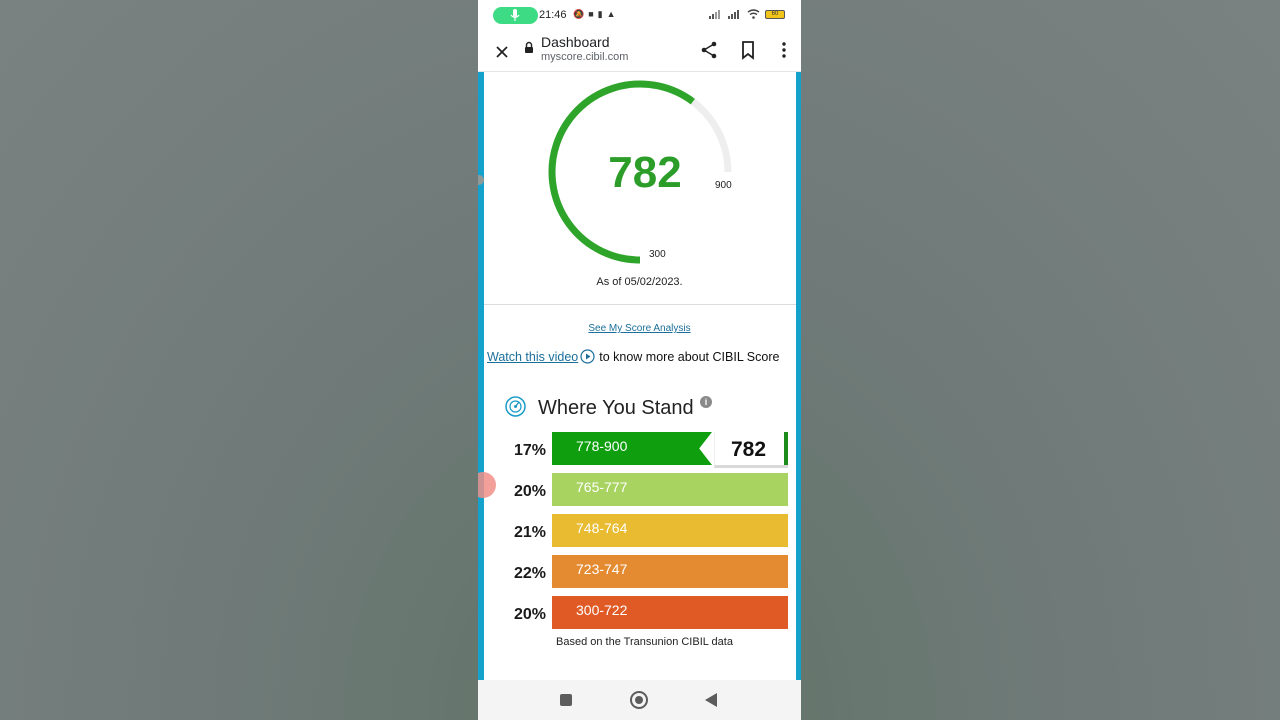 The image size is (1280, 720). I want to click on band-range: 723-747, so click(602, 569).